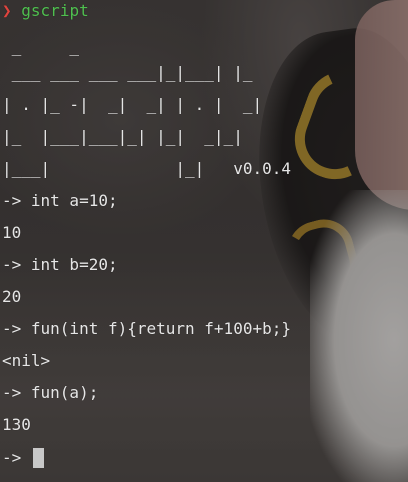 This screenshot has width=408, height=482. What do you see at coordinates (7, 10) in the screenshot?
I see `prompt-chevron-icon: ❯` at bounding box center [7, 10].